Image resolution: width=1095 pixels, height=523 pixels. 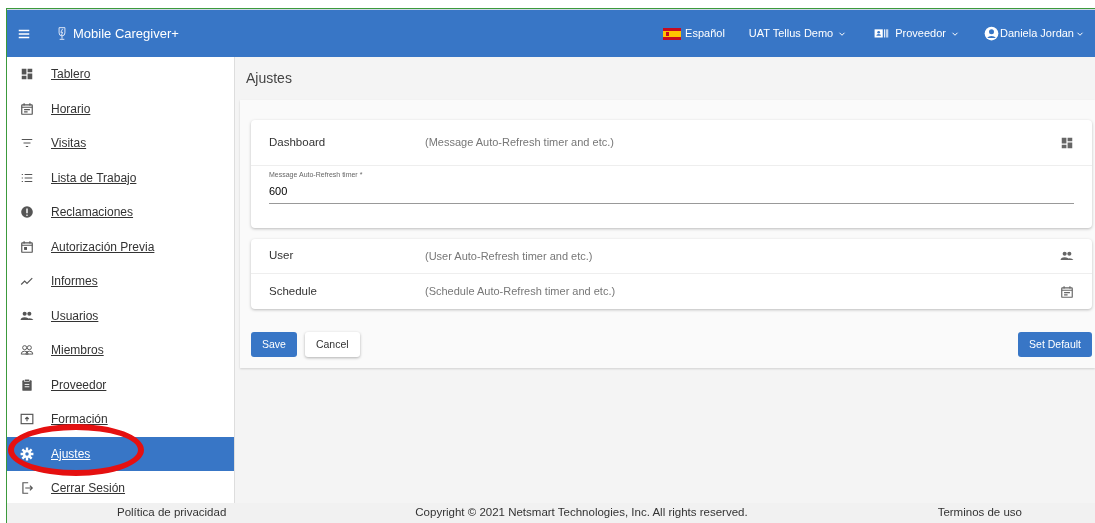 What do you see at coordinates (915, 33) in the screenshot?
I see `role-dropdown: Proveedor` at bounding box center [915, 33].